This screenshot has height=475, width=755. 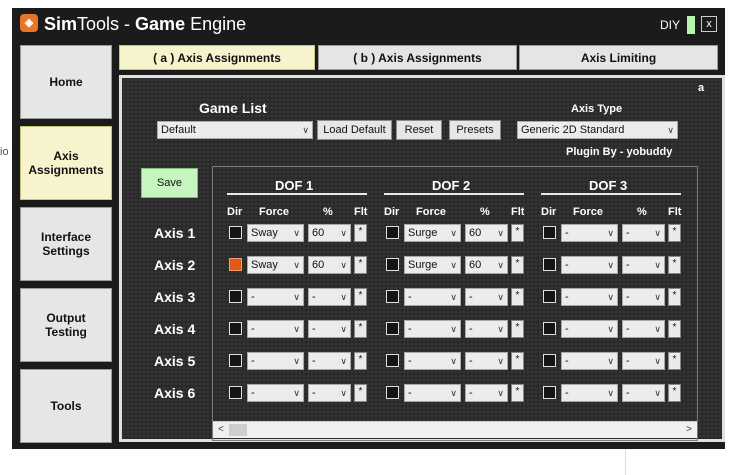 I want to click on scroll-thumb, so click(x=238, y=430).